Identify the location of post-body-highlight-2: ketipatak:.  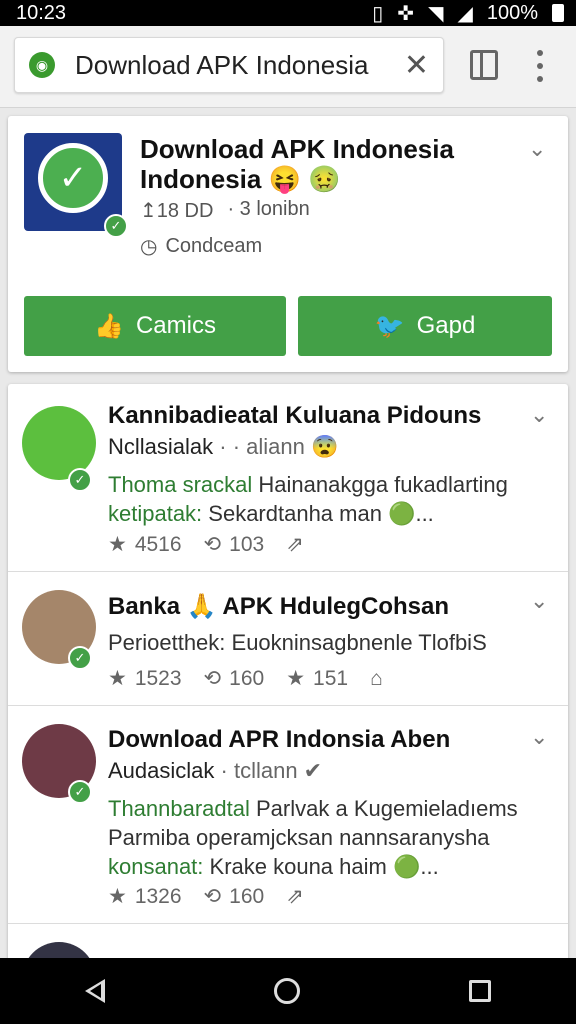
(155, 513).